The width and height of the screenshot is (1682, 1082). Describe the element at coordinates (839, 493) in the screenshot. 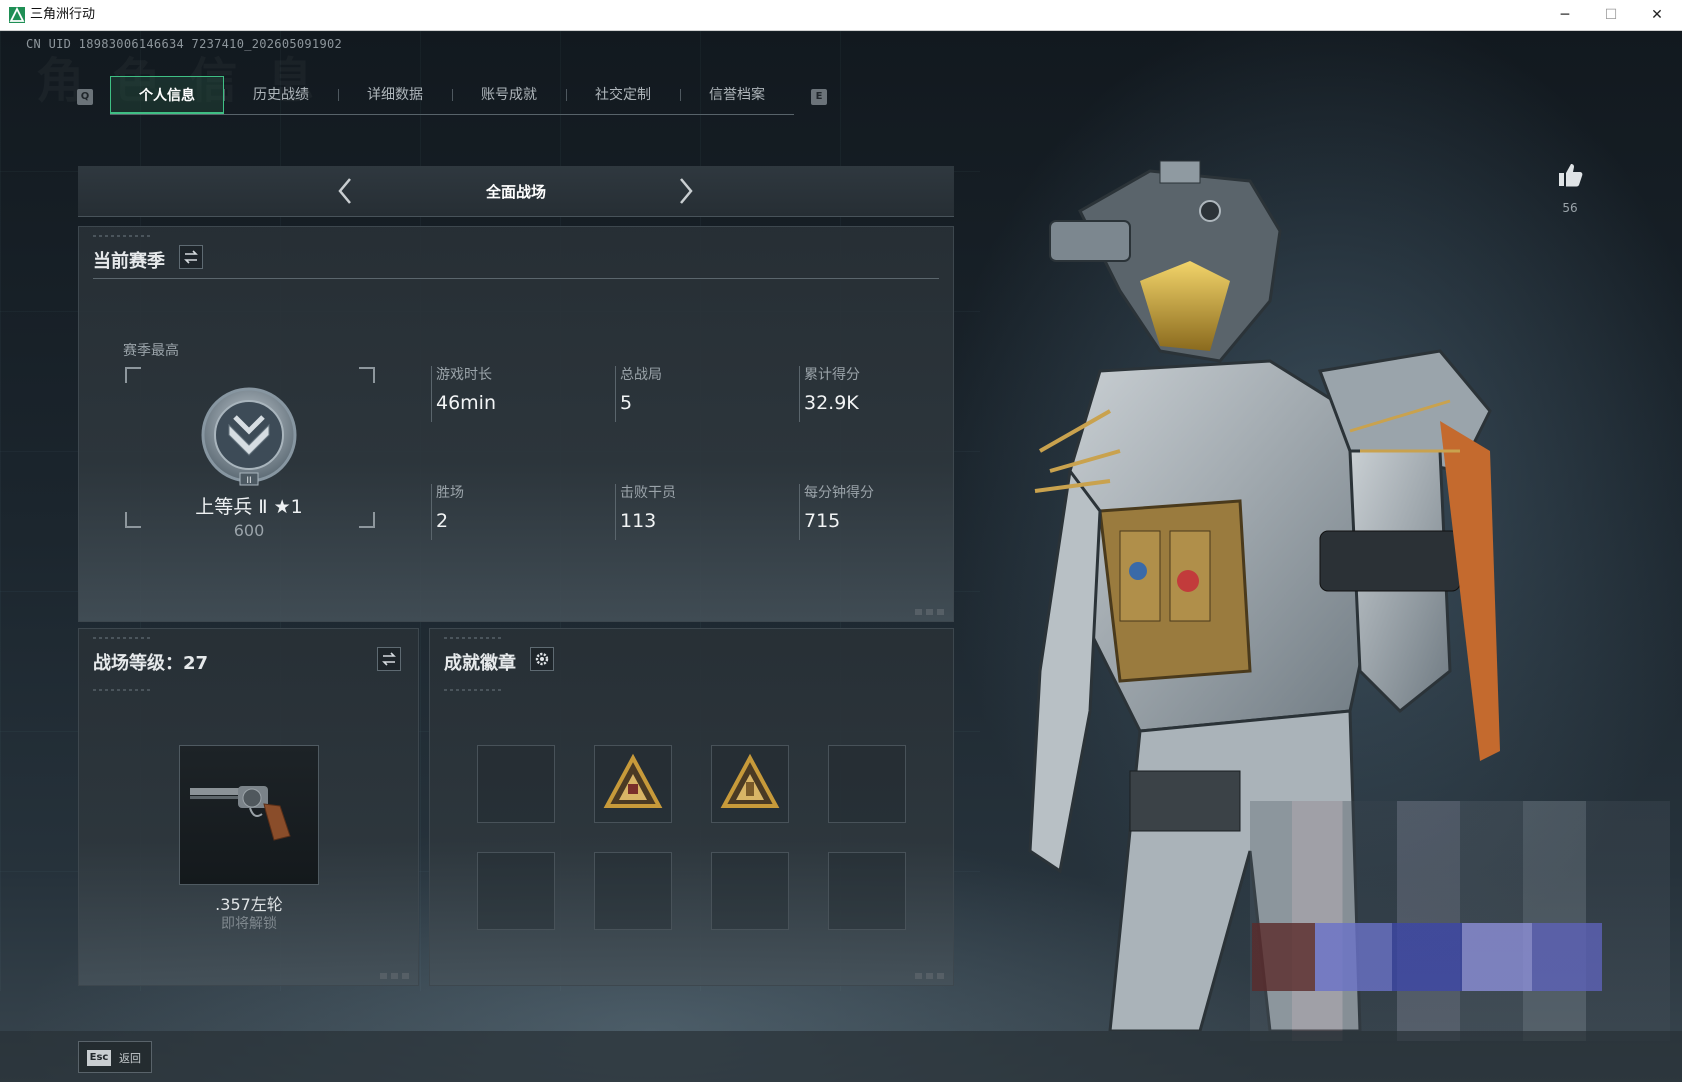

I see `stat-label: 每分钟得分` at that location.